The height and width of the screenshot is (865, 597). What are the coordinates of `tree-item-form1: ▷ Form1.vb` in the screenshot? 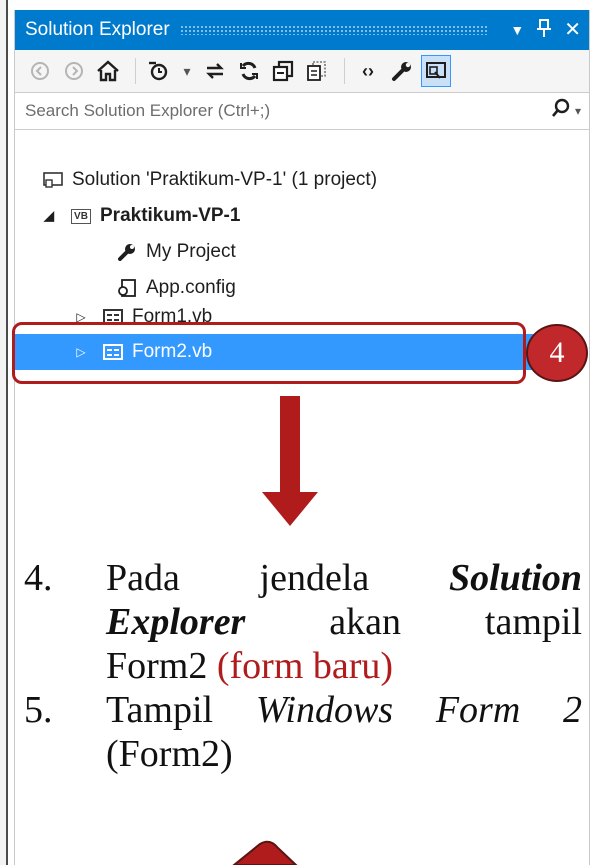 It's located at (143, 317).